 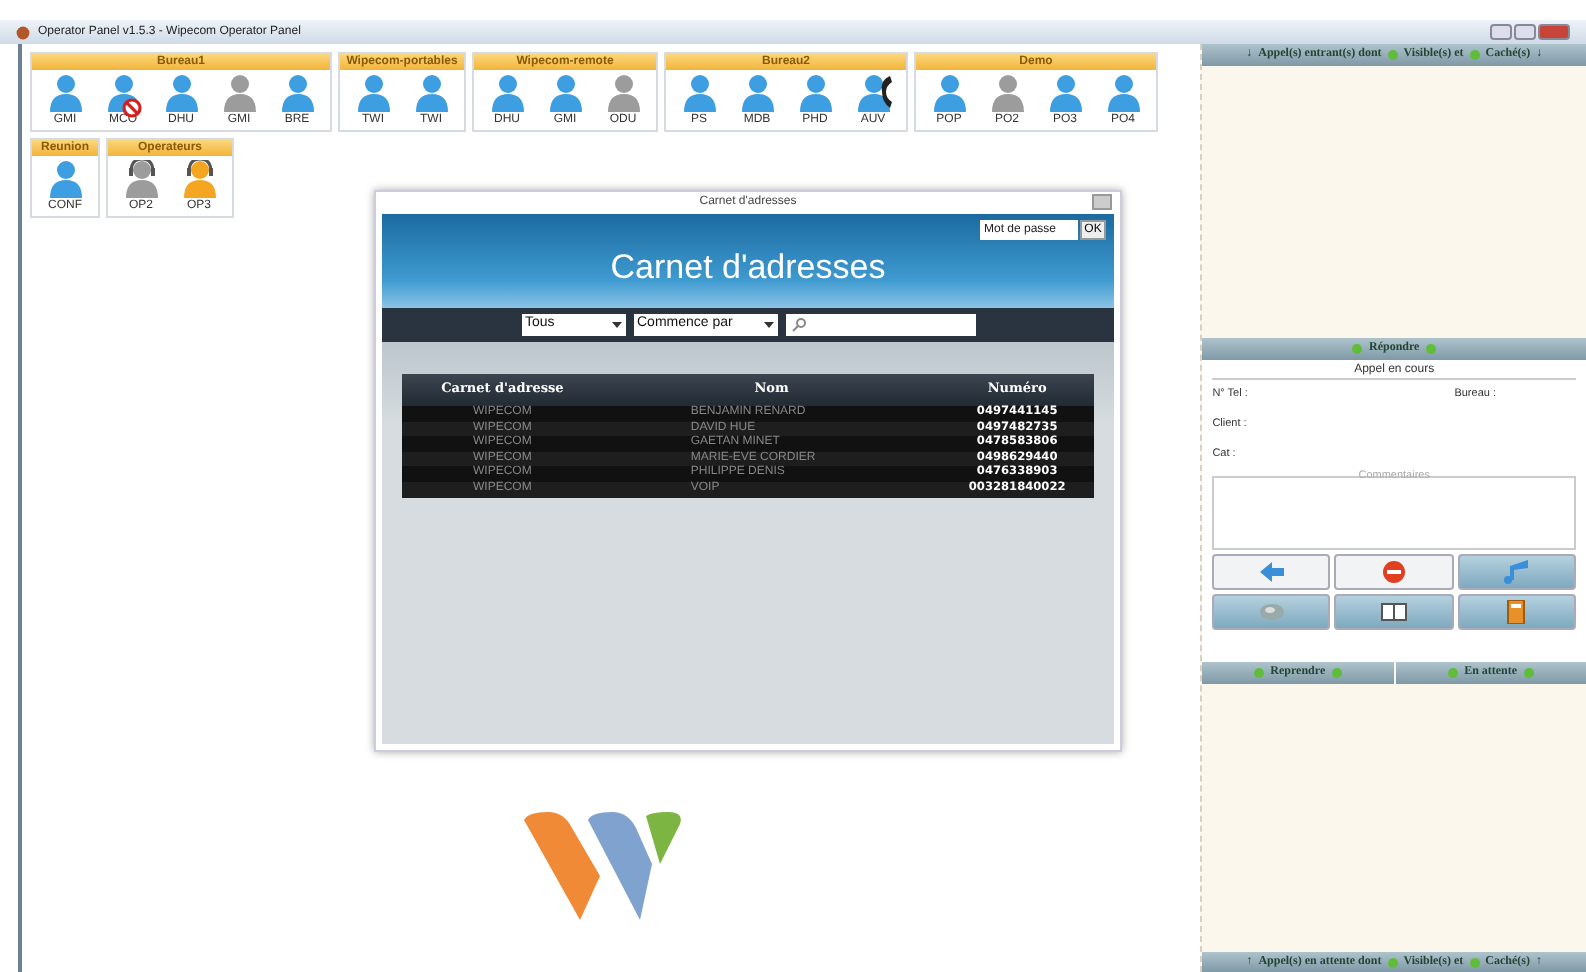 What do you see at coordinates (1271, 572) in the screenshot?
I see `arrow-left-icon` at bounding box center [1271, 572].